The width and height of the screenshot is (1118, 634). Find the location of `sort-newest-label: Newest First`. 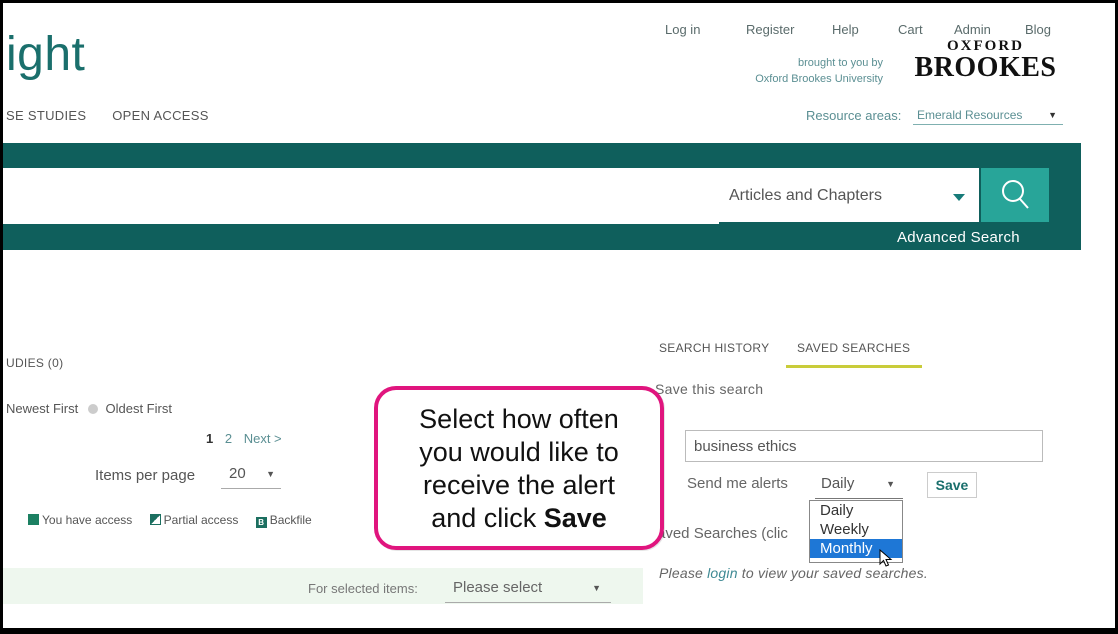

sort-newest-label: Newest First is located at coordinates (42, 408).